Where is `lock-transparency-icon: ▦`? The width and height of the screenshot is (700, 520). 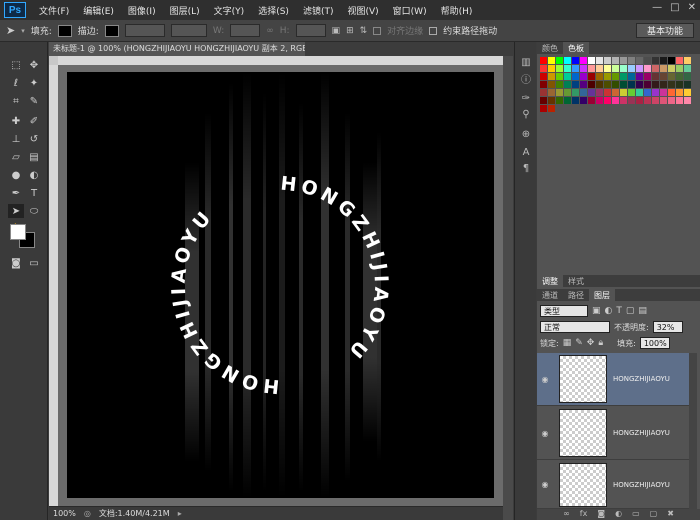
lock-transparency-icon: ▦ is located at coordinates (567, 343).